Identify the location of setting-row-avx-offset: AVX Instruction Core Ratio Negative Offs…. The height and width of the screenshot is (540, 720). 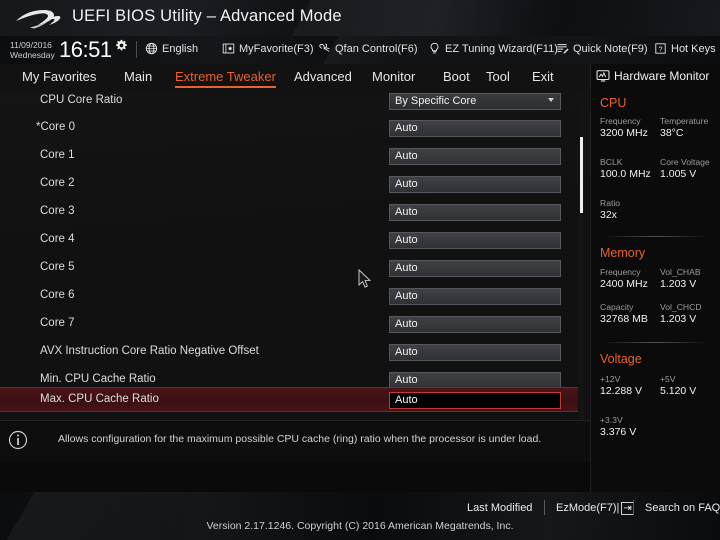
(289, 352).